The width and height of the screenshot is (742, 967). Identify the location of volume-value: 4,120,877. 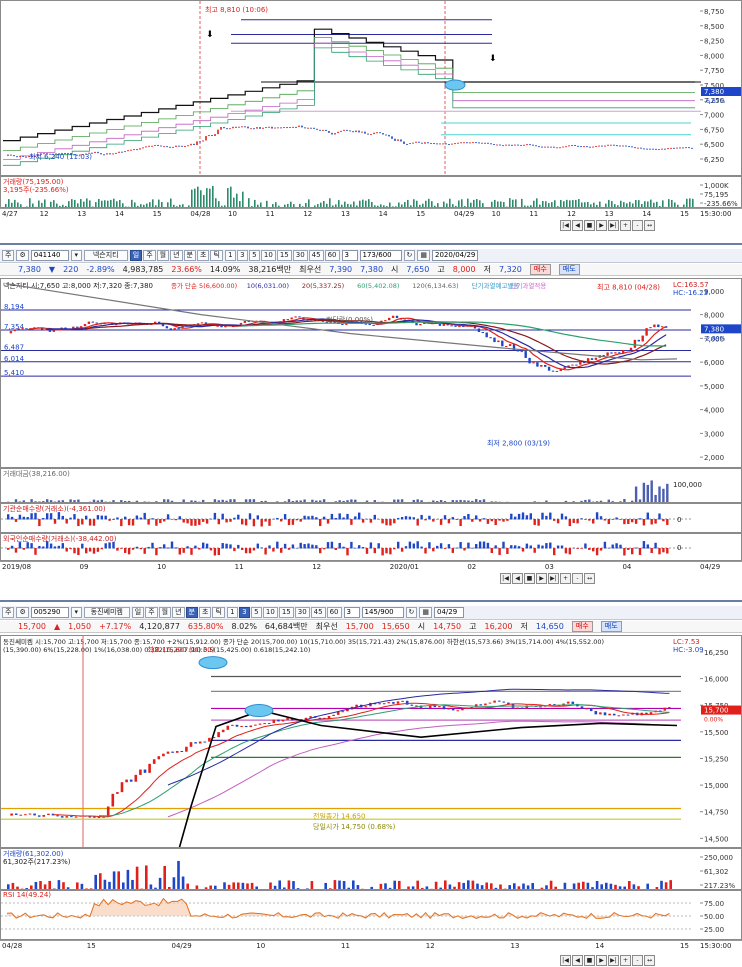
(159, 626).